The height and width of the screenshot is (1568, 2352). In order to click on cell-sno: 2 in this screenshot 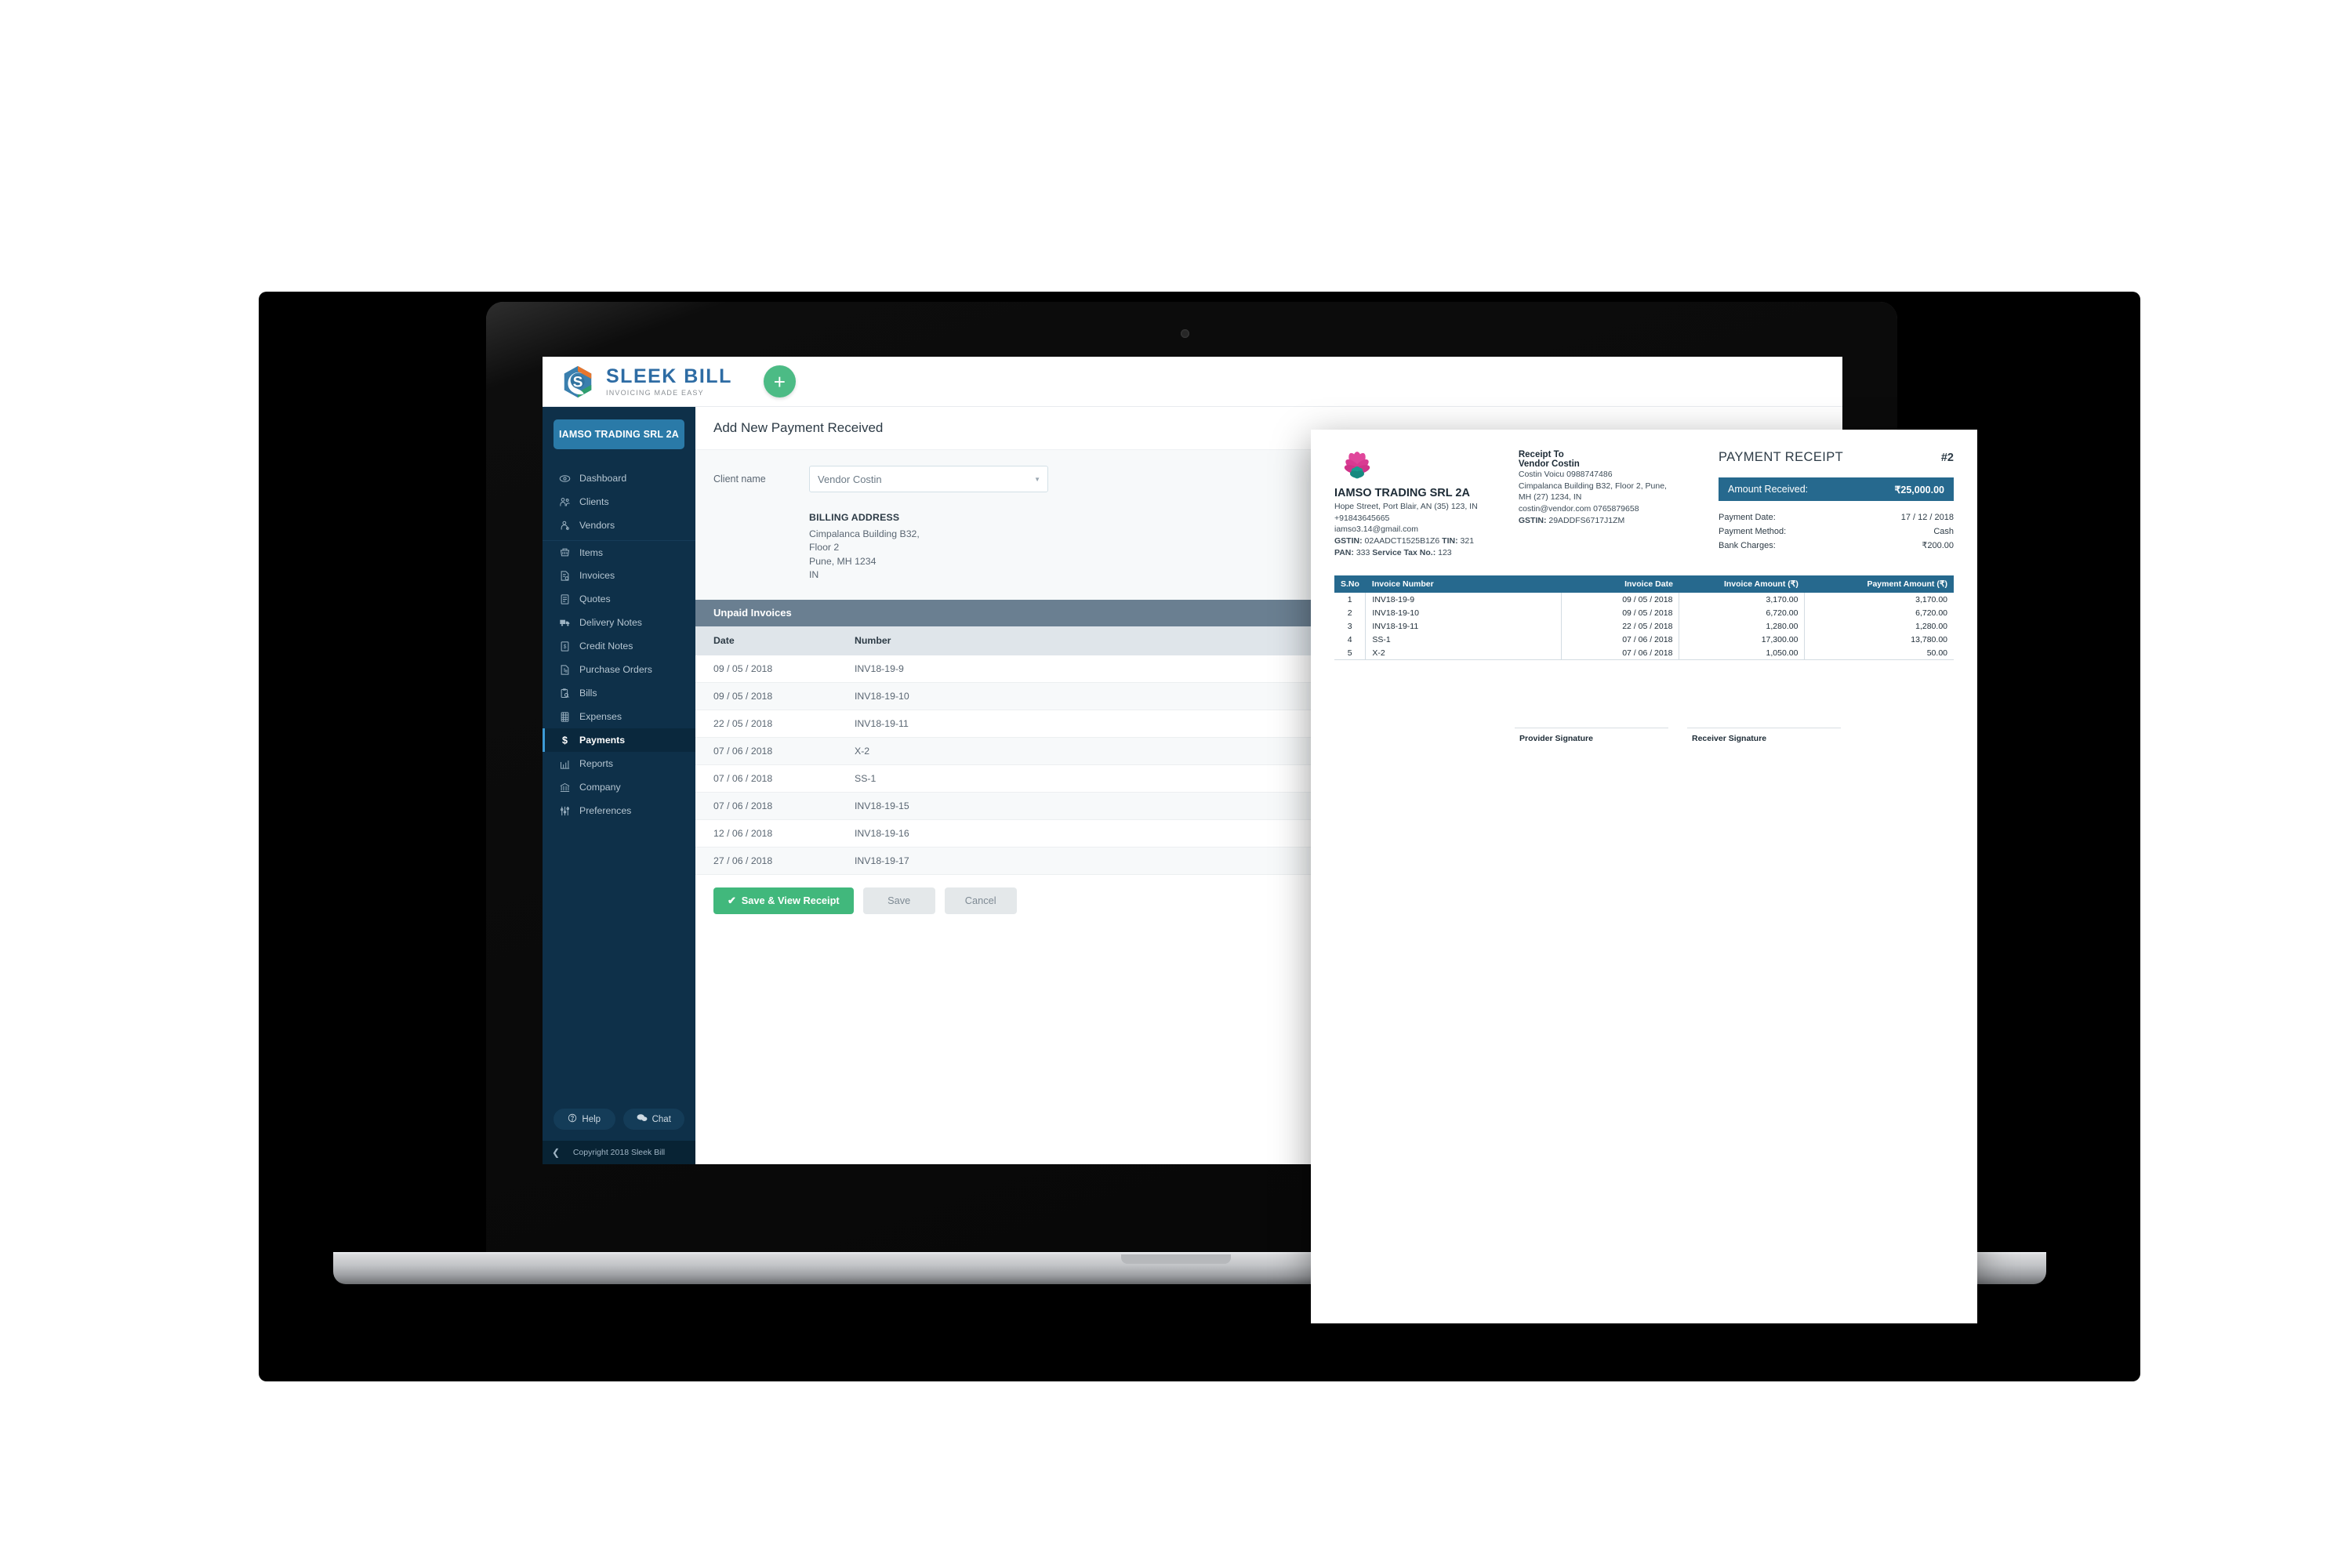, I will do `click(1350, 613)`.